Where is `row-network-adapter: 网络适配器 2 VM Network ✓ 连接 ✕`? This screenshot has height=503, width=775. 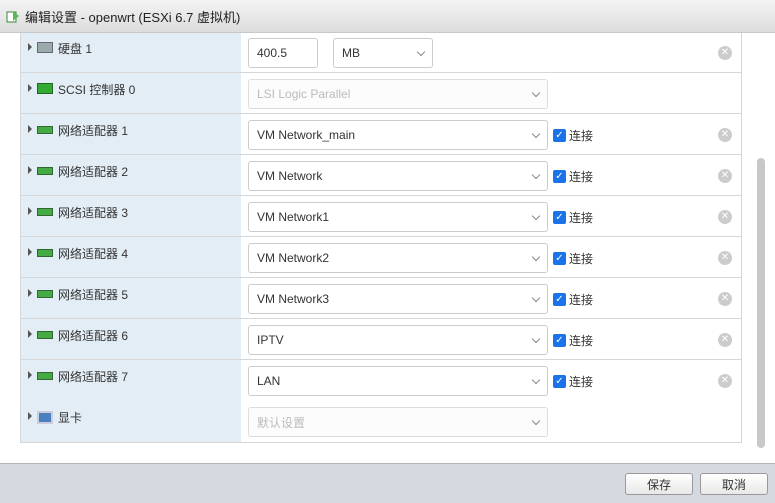 row-network-adapter: 网络适配器 2 VM Network ✓ 连接 ✕ is located at coordinates (381, 175).